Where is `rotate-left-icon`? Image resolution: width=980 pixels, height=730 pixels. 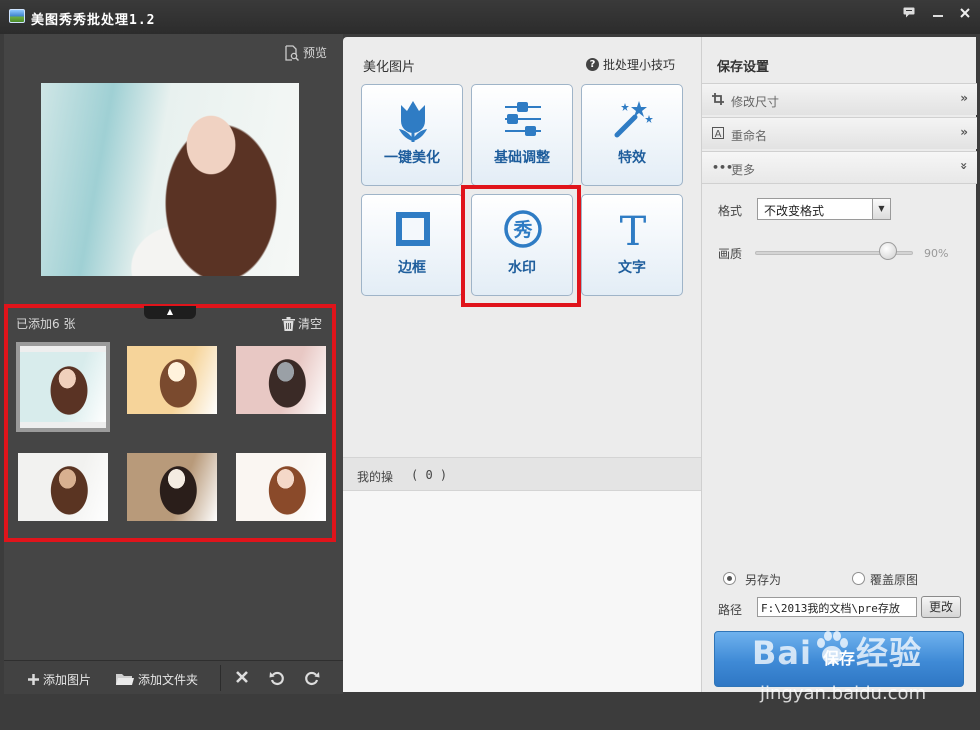 rotate-left-icon is located at coordinates (277, 680).